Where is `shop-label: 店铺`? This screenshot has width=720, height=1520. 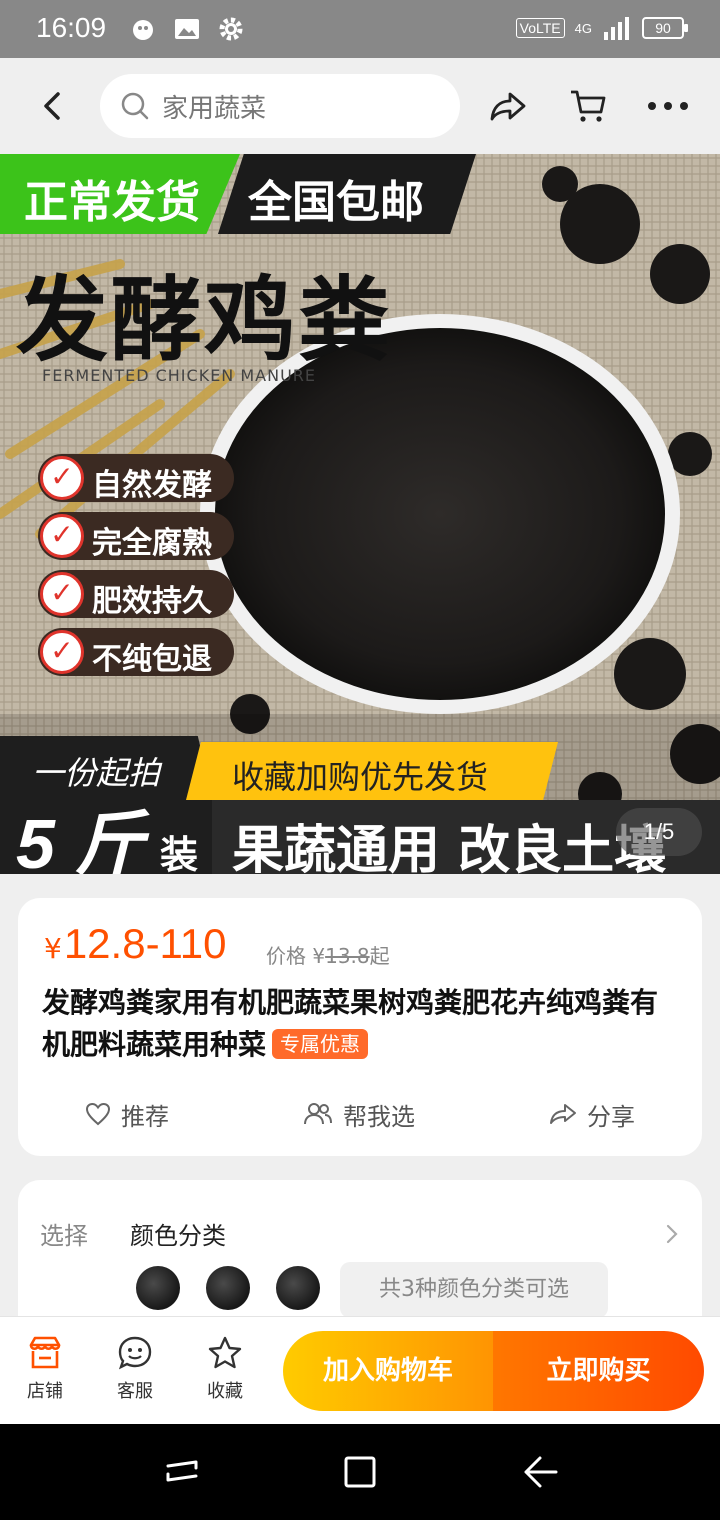
shop-label: 店铺 is located at coordinates (45, 1391).